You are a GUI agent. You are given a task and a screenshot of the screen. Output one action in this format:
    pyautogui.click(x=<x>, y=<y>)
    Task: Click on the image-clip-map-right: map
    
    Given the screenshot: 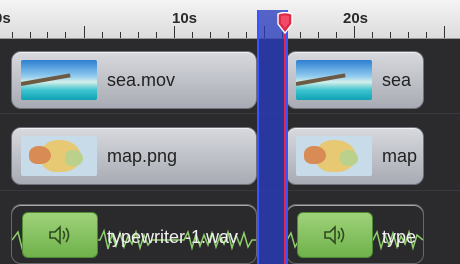 What is the action you would take?
    pyautogui.click(x=355, y=156)
    